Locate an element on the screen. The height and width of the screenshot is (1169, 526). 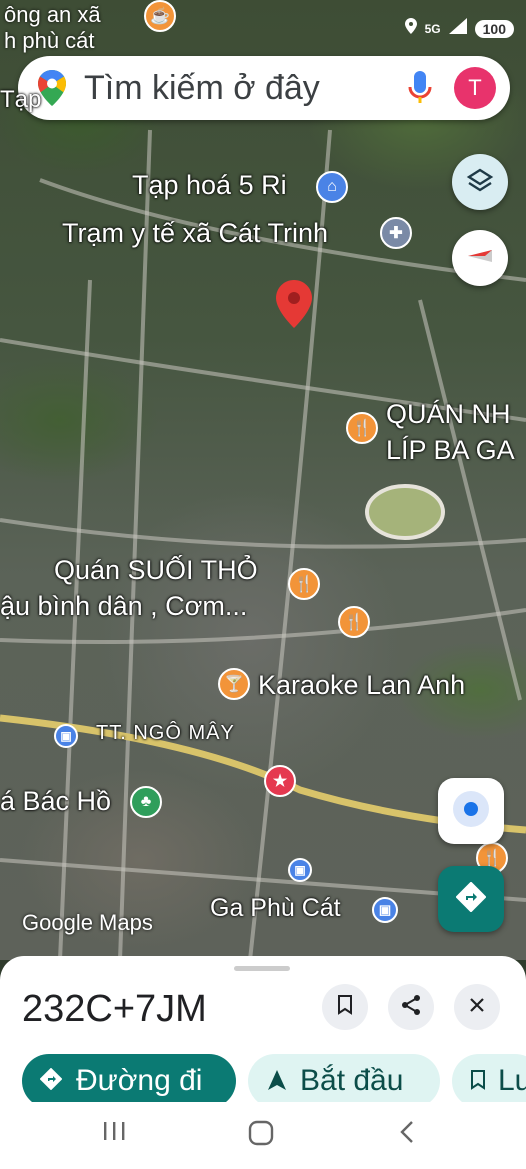
search-bar: Tìm kiếm ở đây T is located at coordinates (264, 88).